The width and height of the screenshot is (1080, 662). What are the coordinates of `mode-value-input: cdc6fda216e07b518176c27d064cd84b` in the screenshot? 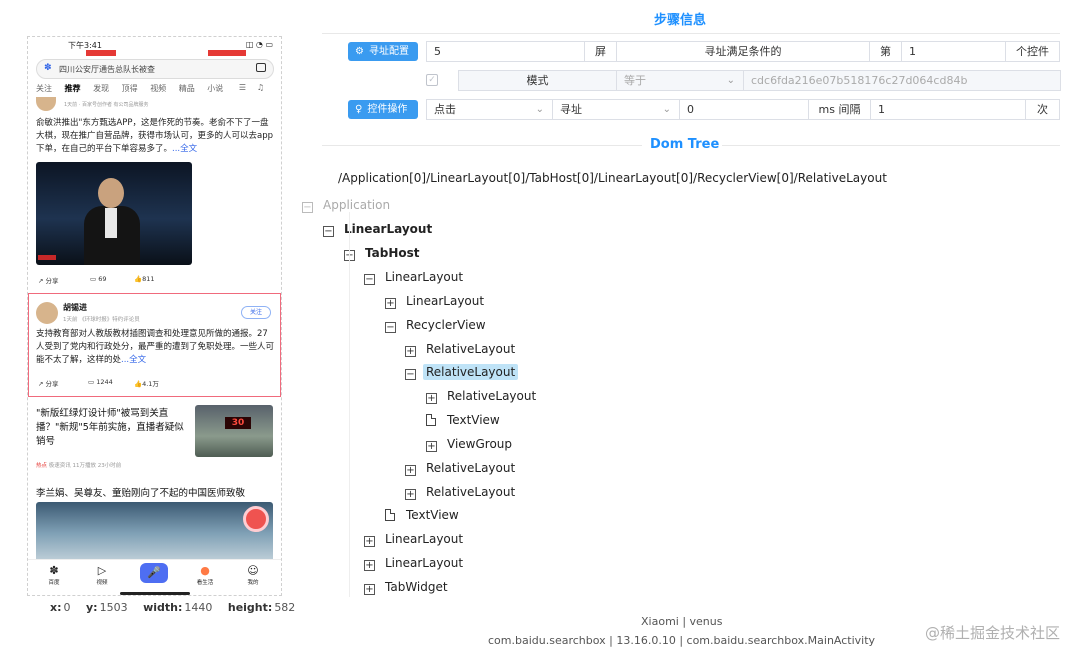 It's located at (902, 80).